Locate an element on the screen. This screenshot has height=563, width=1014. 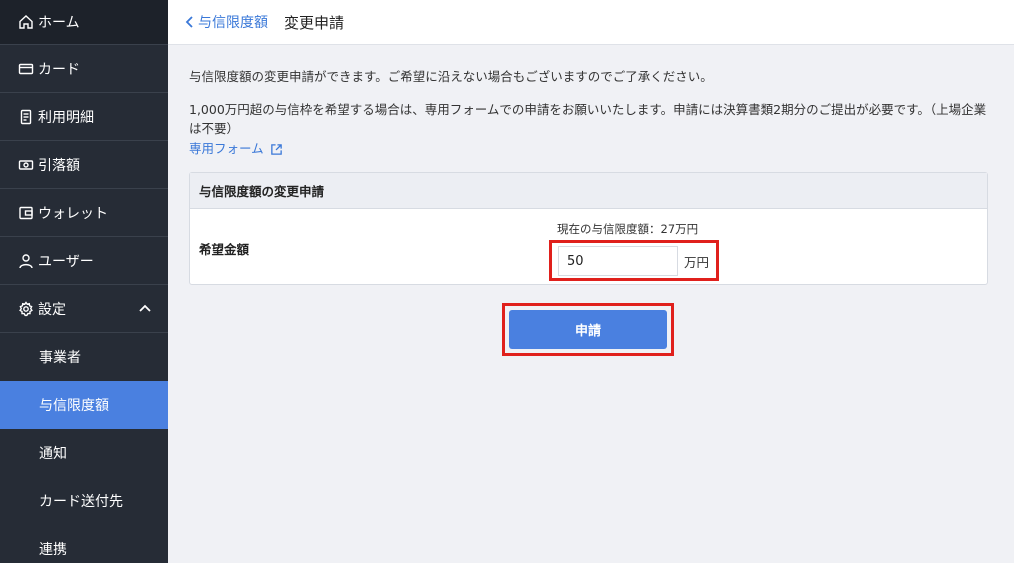
sidebar-item-label: ウォレット is located at coordinates (73, 213).